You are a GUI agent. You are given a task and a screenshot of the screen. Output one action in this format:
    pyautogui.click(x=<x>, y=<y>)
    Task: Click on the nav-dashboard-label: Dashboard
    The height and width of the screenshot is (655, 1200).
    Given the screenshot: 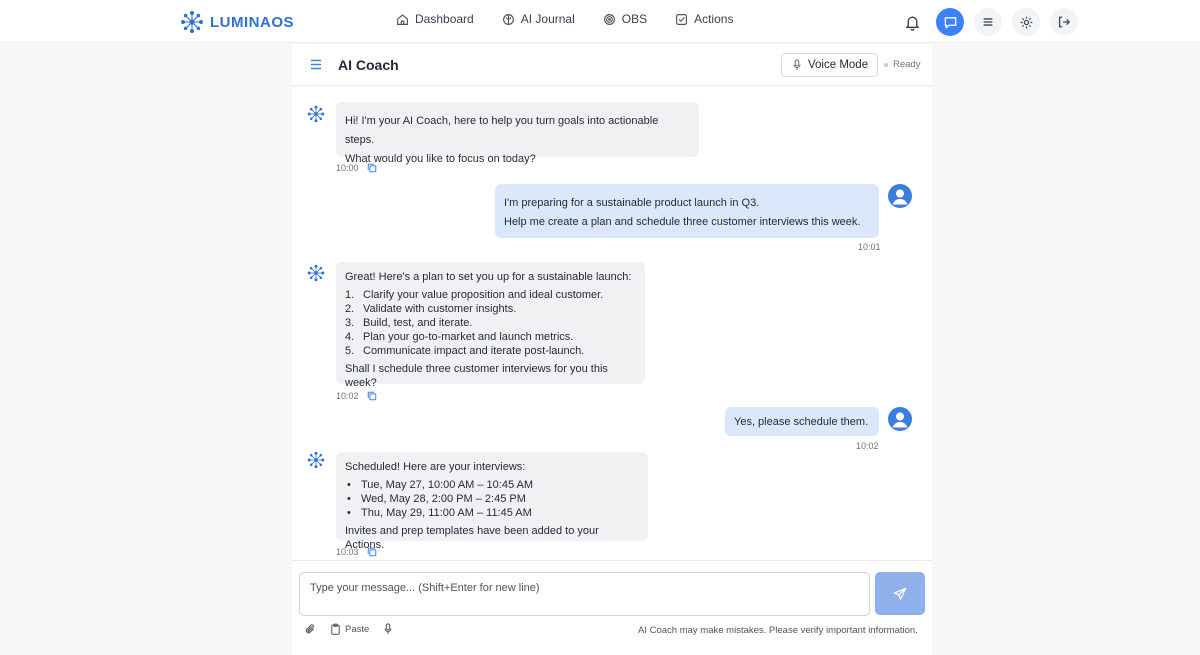 What is the action you would take?
    pyautogui.click(x=444, y=19)
    